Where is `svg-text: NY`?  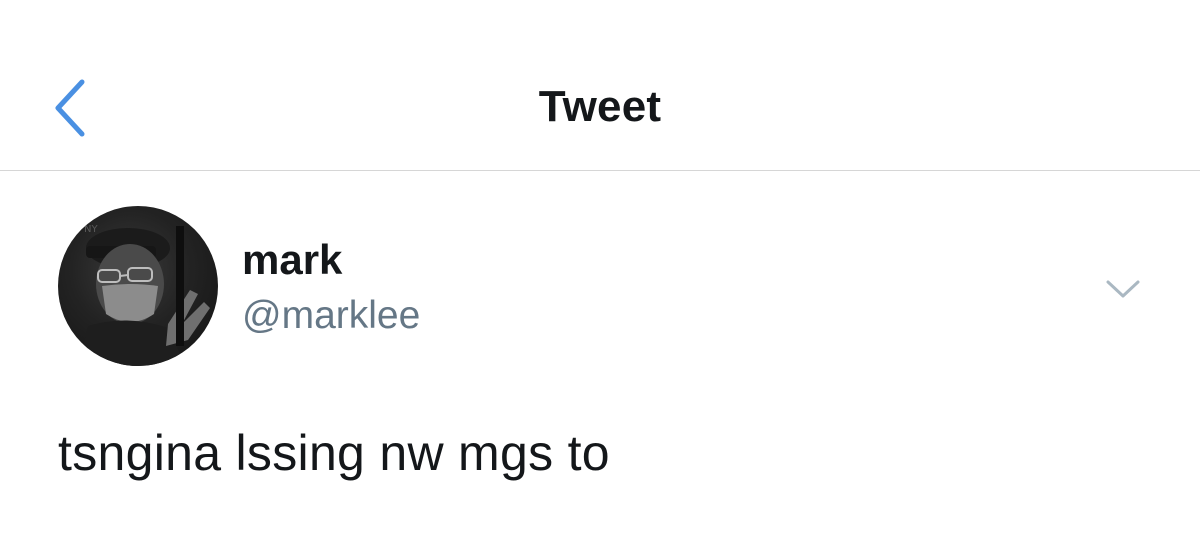
svg-text: NY is located at coordinates (91, 229).